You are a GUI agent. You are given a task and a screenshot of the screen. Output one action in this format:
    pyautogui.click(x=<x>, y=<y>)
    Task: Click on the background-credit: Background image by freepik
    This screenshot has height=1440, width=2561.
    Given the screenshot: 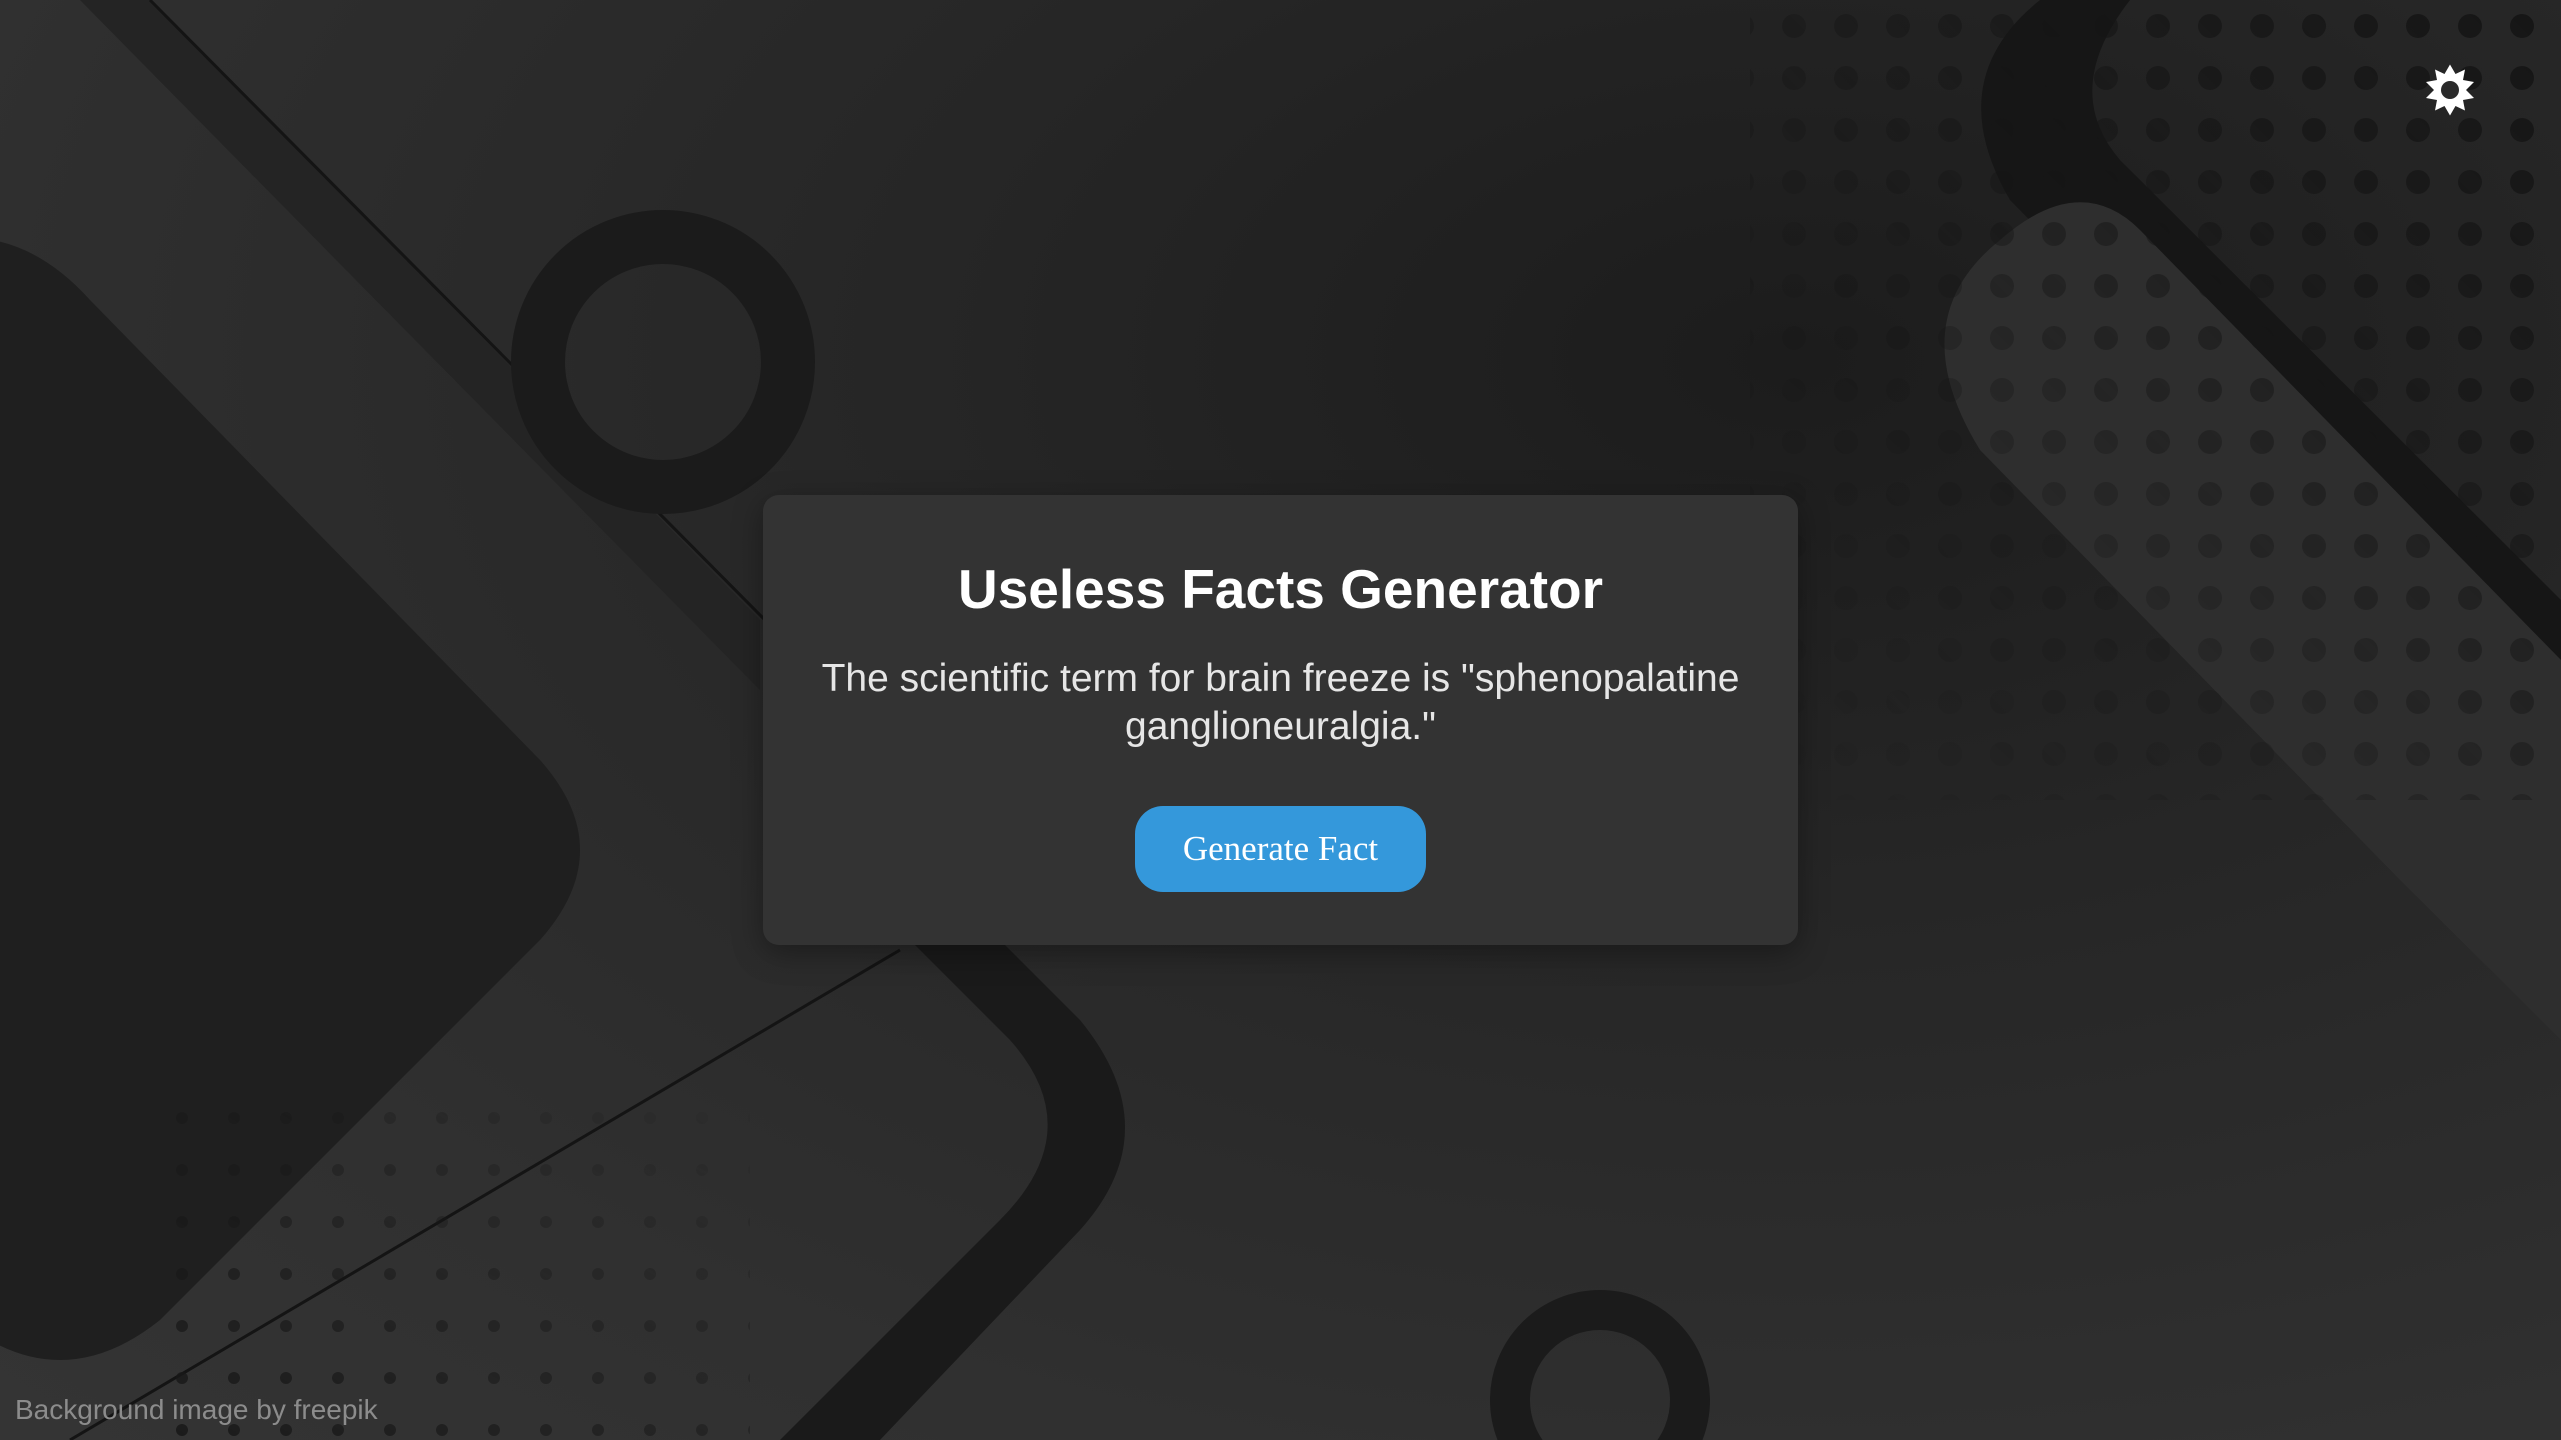 What is the action you would take?
    pyautogui.click(x=196, y=1409)
    